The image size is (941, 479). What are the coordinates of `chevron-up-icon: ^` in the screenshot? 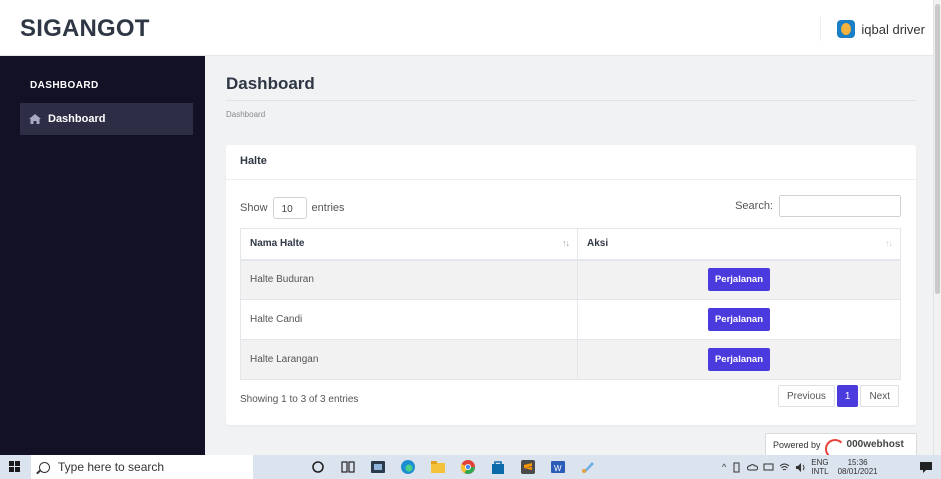 It's located at (724, 467).